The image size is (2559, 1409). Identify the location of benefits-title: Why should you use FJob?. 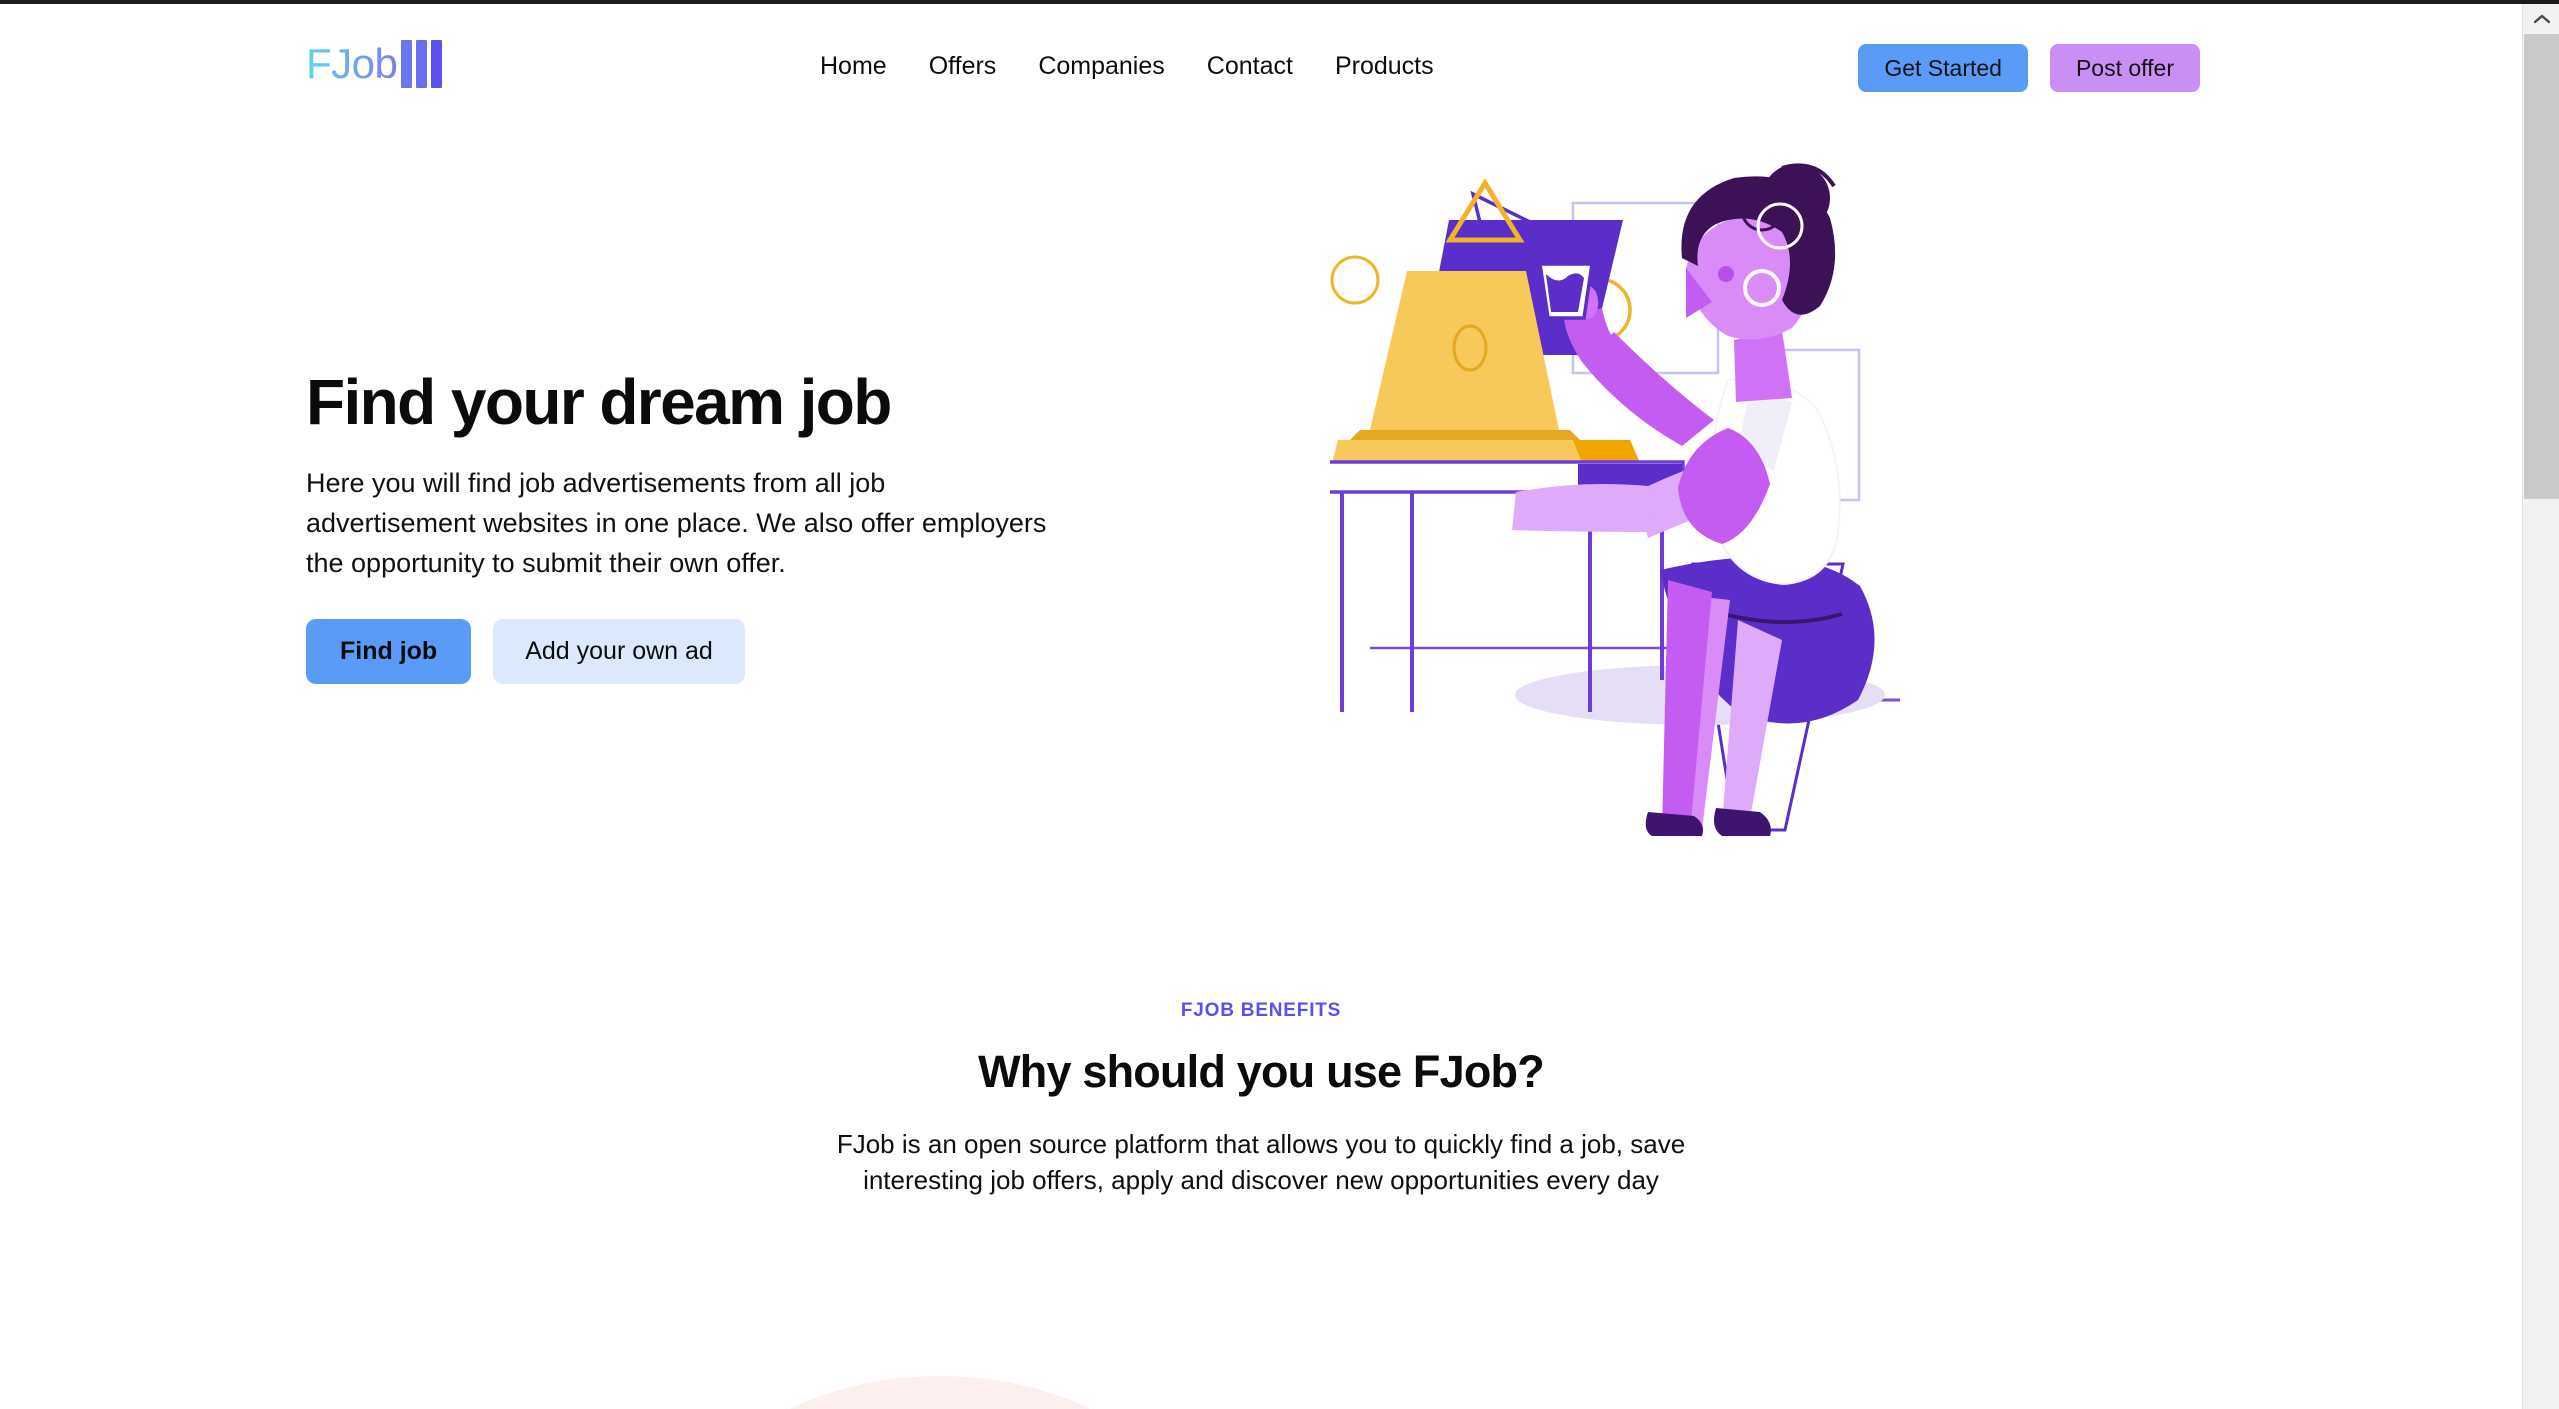
(1261, 1071).